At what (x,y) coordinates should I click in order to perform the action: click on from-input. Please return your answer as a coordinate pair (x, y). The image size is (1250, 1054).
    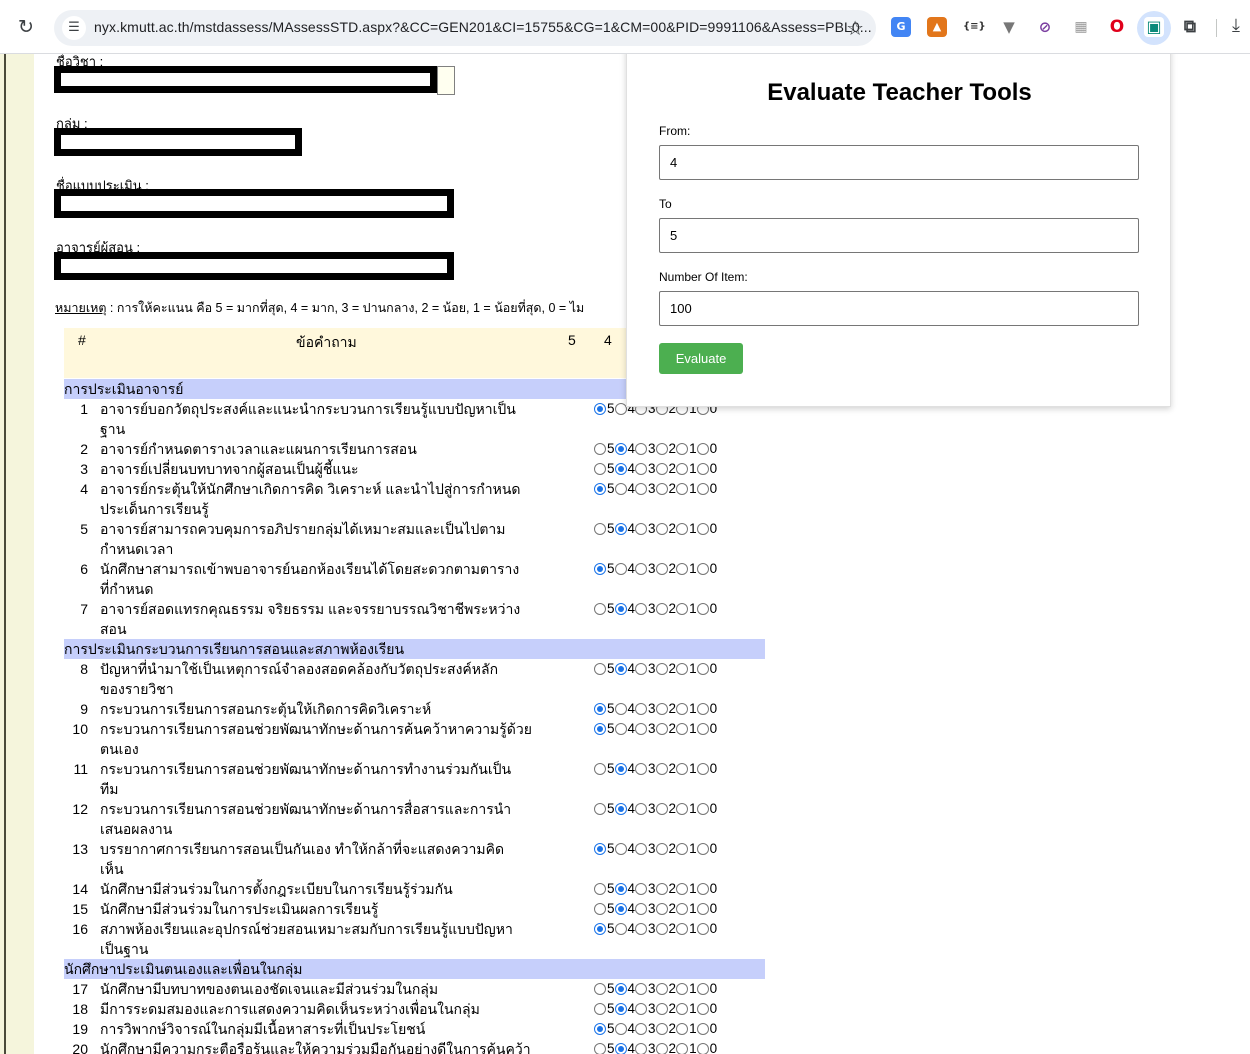
    Looking at the image, I should click on (899, 162).